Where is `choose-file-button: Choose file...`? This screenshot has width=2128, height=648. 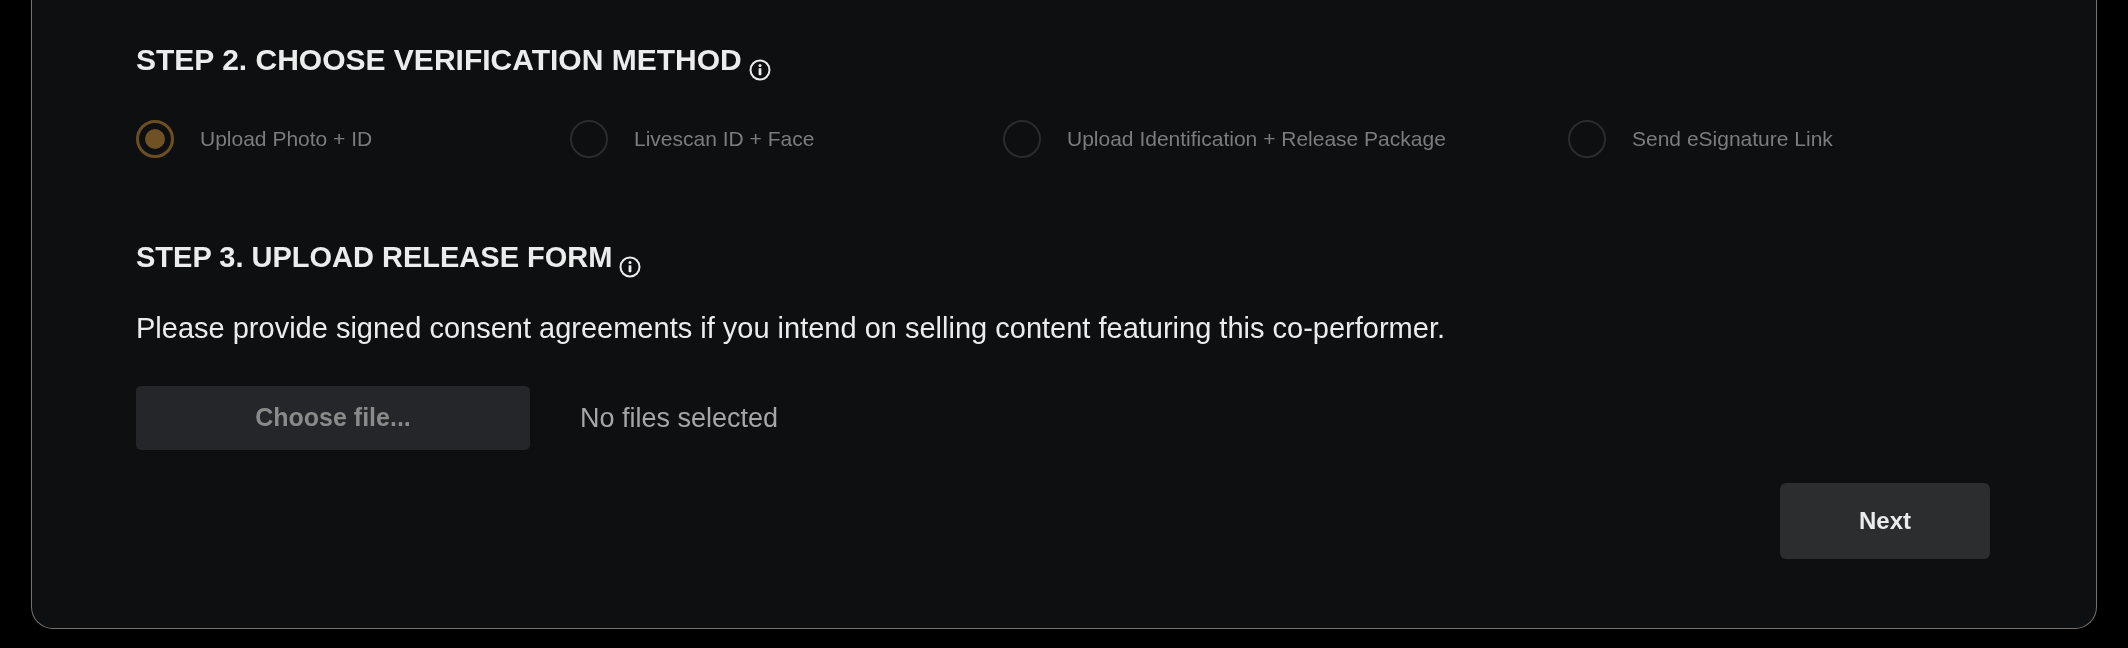
choose-file-button: Choose file... is located at coordinates (333, 418).